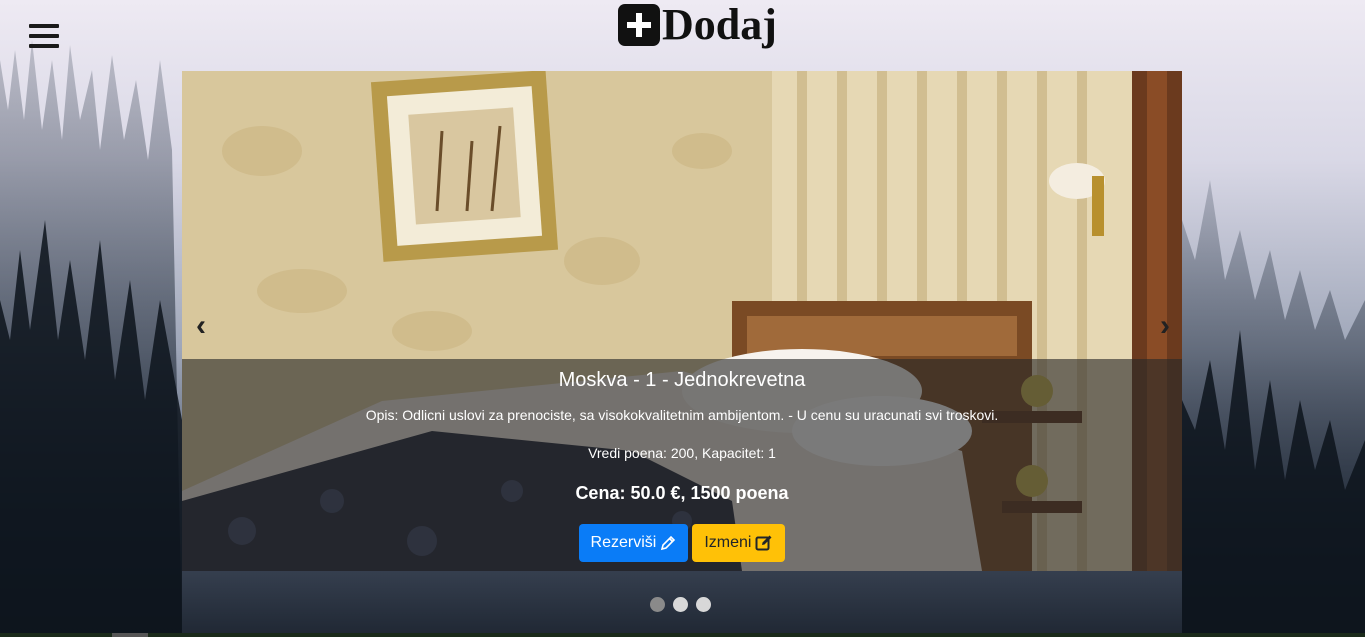  I want to click on reserve-button-label: Rezerviši, so click(623, 542).